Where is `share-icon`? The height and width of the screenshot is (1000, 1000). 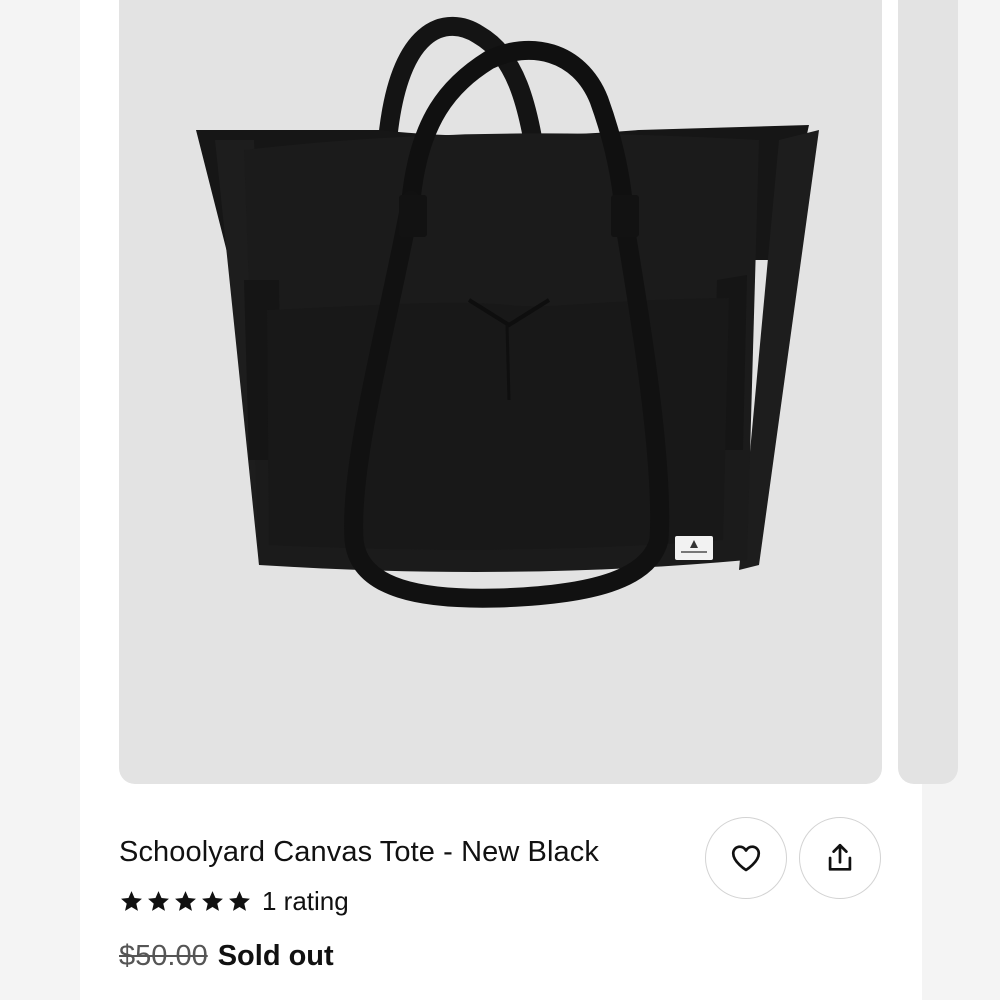 share-icon is located at coordinates (840, 857).